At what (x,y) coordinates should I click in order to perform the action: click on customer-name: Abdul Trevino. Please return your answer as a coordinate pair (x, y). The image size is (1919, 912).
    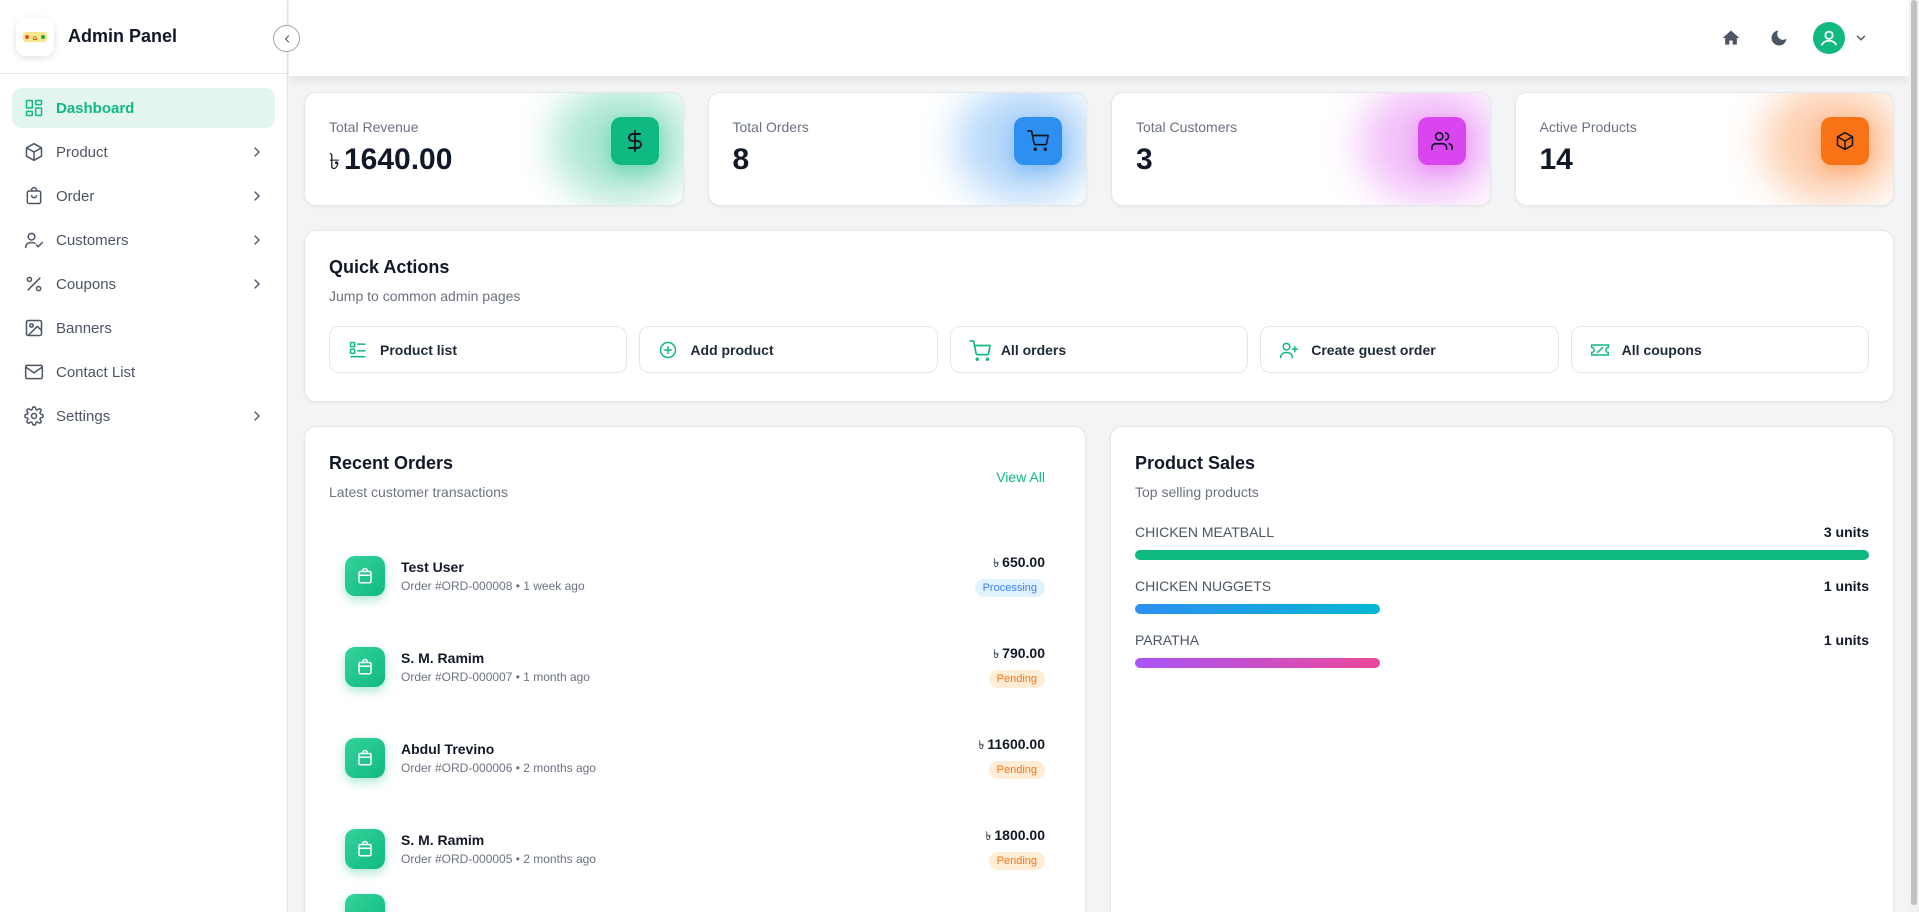
    Looking at the image, I should click on (448, 748).